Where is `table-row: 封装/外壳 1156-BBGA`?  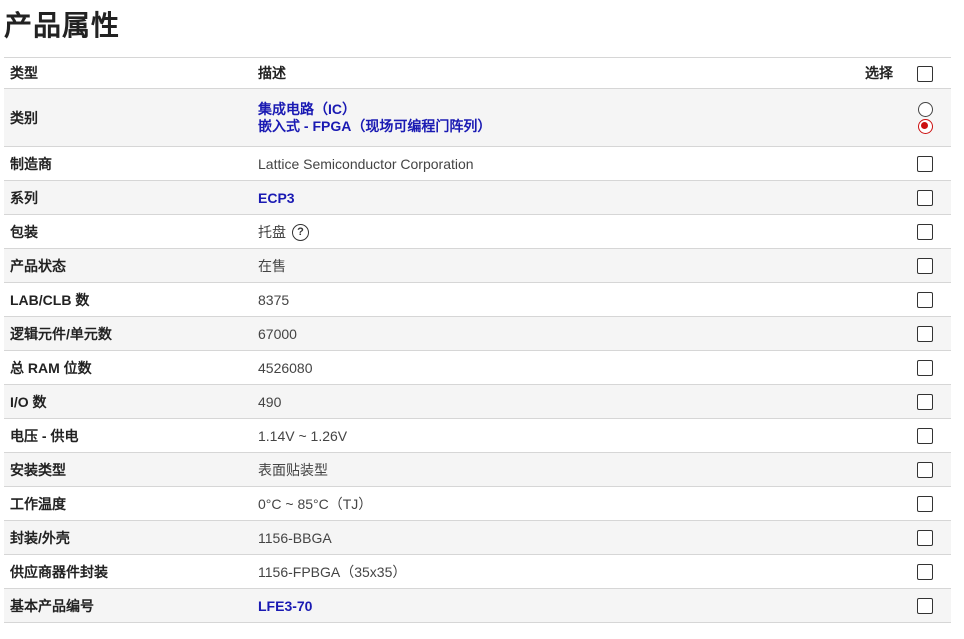 table-row: 封装/外壳 1156-BBGA is located at coordinates (477, 537).